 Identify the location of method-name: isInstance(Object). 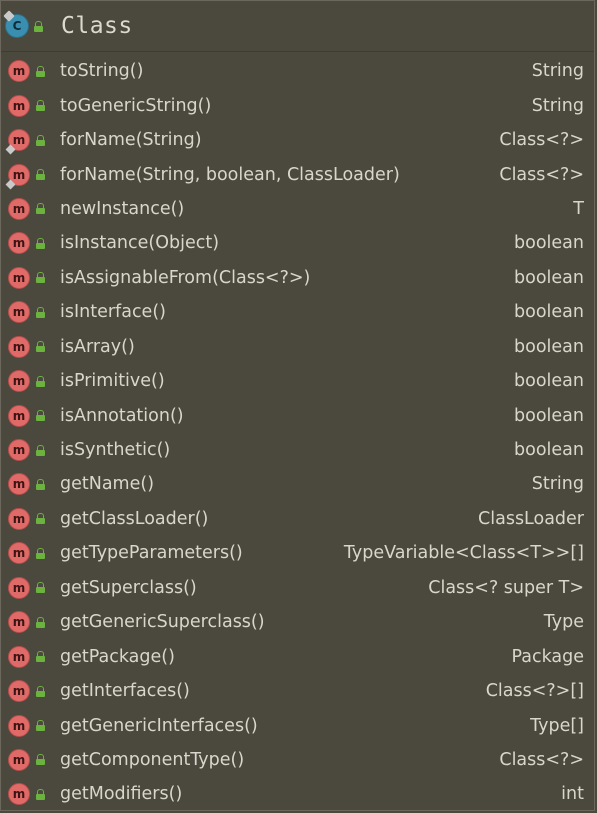
(140, 243).